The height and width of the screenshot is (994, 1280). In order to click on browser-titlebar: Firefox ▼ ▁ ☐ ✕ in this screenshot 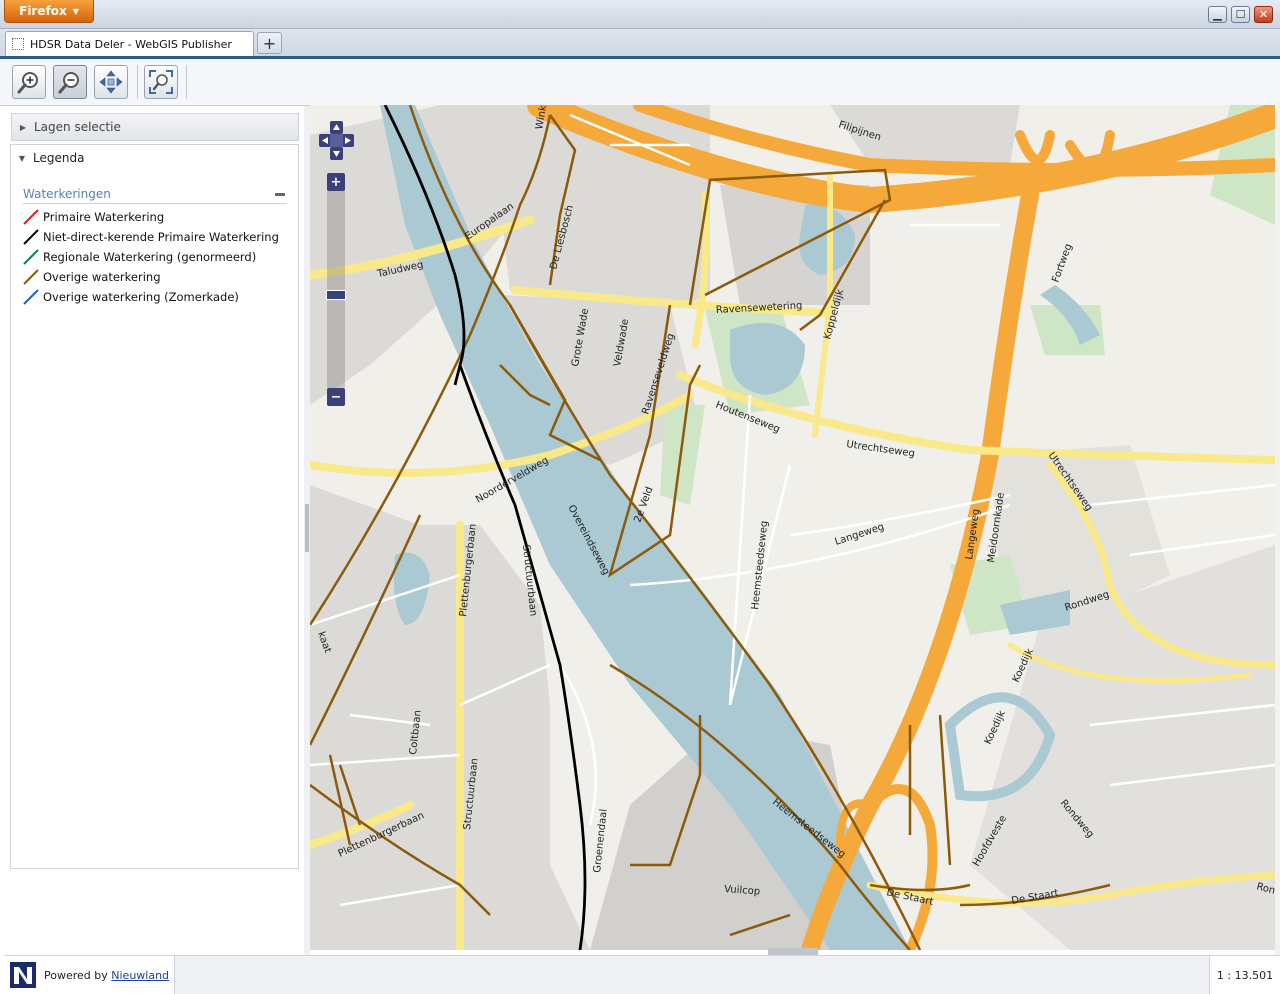, I will do `click(640, 14)`.